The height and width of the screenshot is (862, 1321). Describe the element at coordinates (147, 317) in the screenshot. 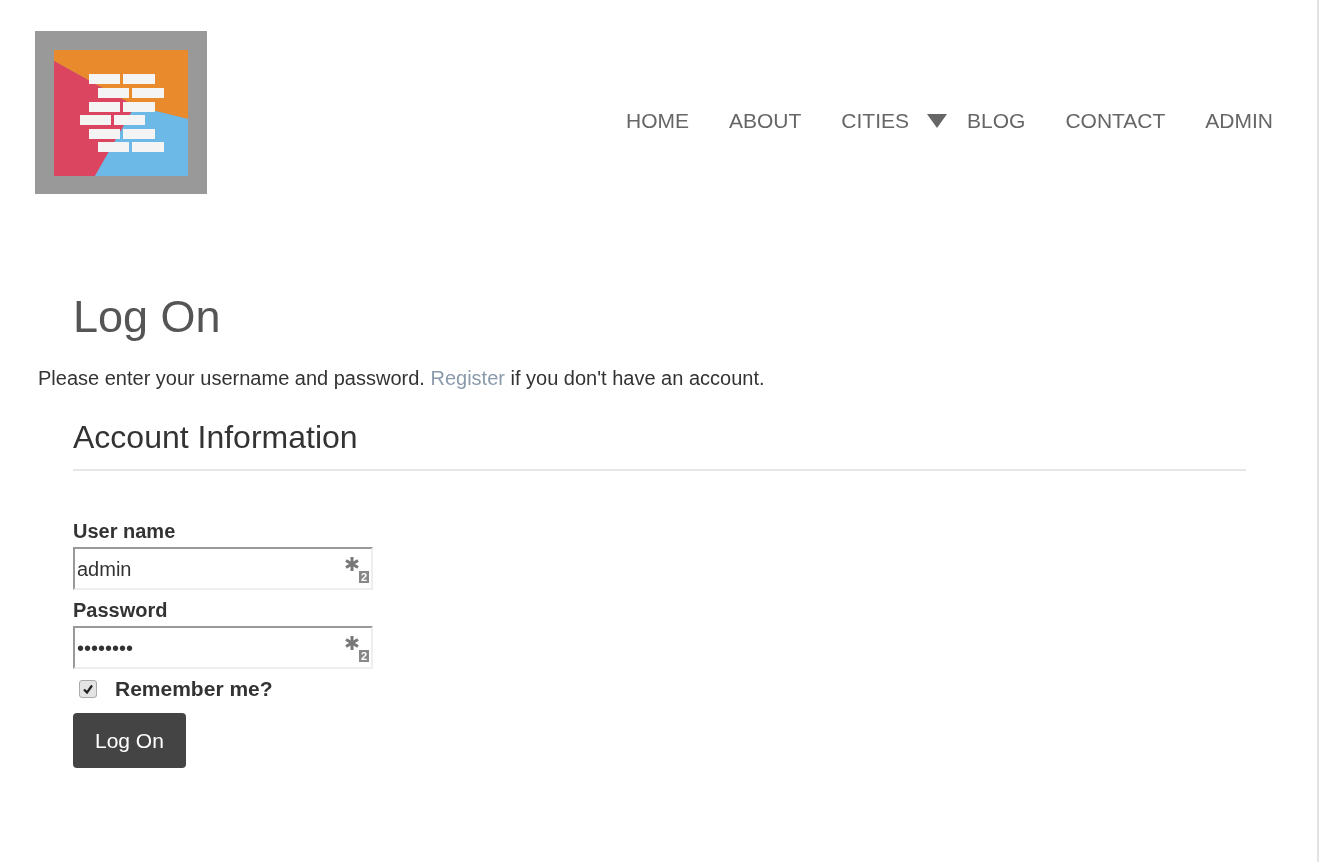

I see `page-title: Log On` at that location.